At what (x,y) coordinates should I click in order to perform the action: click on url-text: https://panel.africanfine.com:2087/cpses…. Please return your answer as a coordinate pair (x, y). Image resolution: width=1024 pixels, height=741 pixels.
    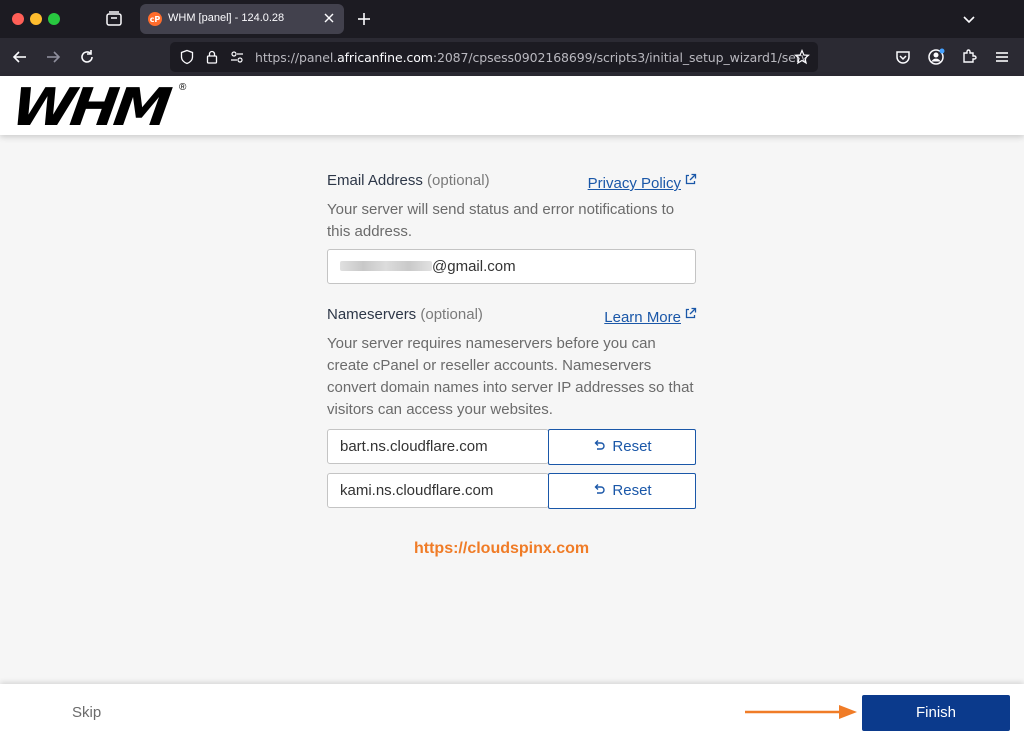
    Looking at the image, I should click on (531, 57).